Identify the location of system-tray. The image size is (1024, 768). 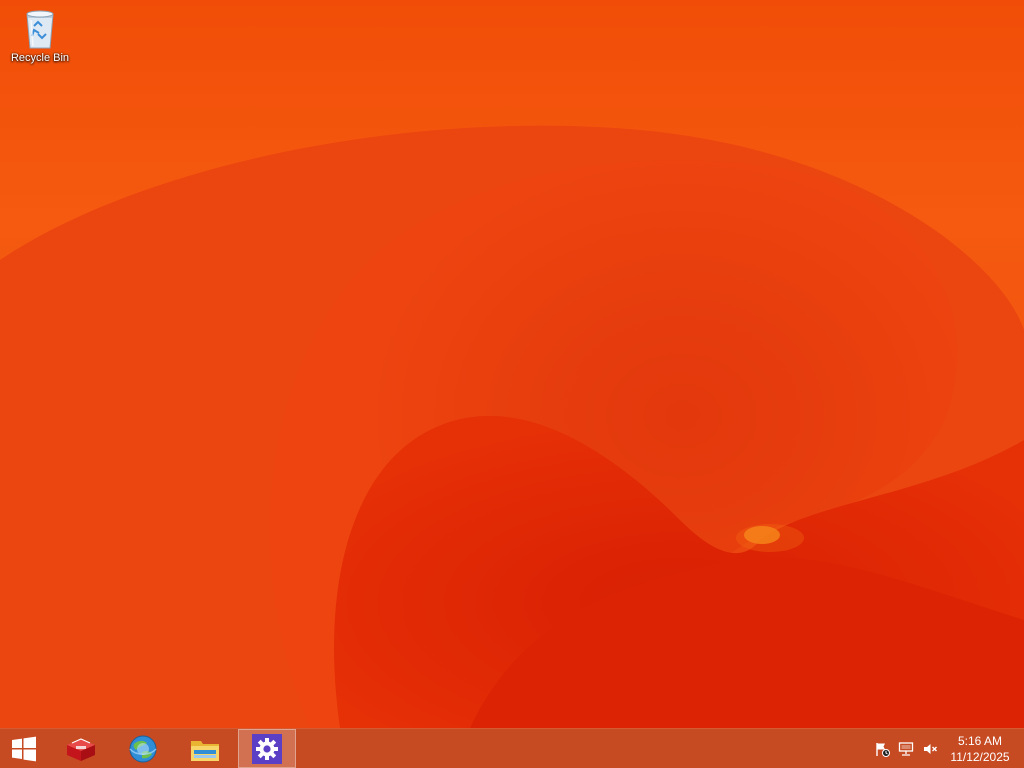
(906, 748).